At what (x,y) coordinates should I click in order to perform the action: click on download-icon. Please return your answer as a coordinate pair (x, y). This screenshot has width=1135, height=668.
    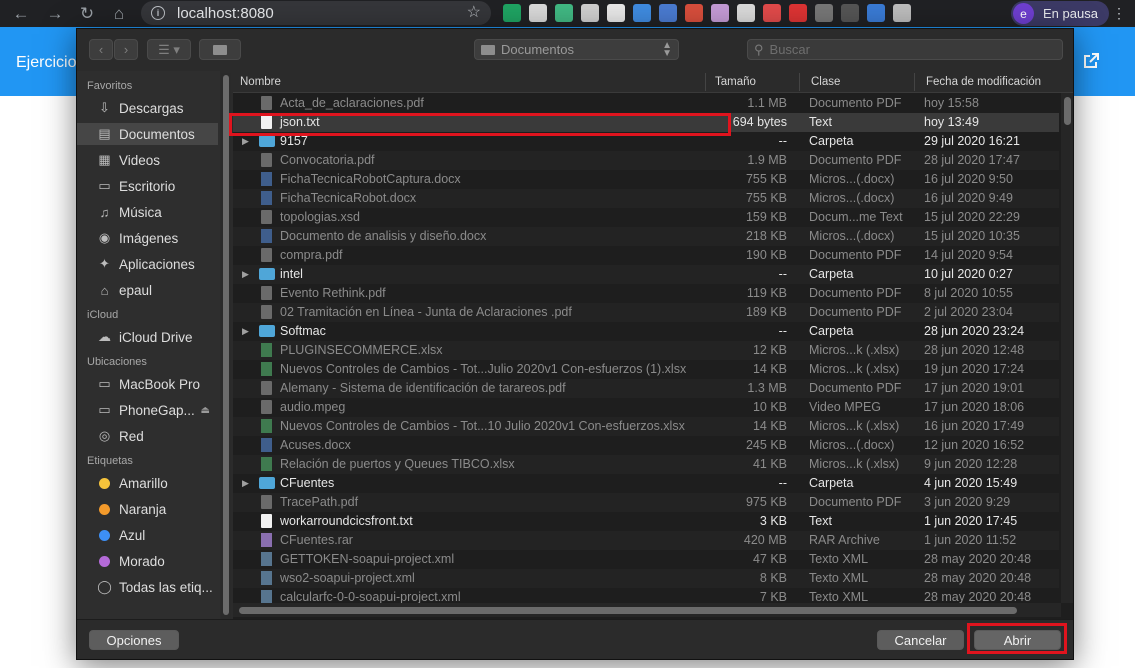
    Looking at the image, I should click on (616, 13).